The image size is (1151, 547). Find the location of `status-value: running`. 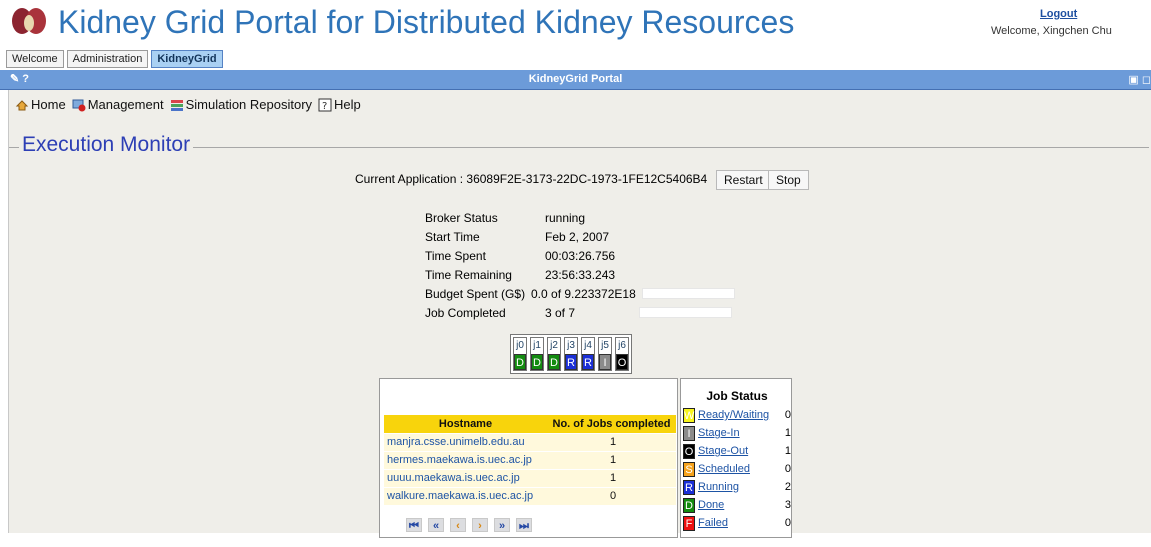

status-value: running is located at coordinates (565, 217).